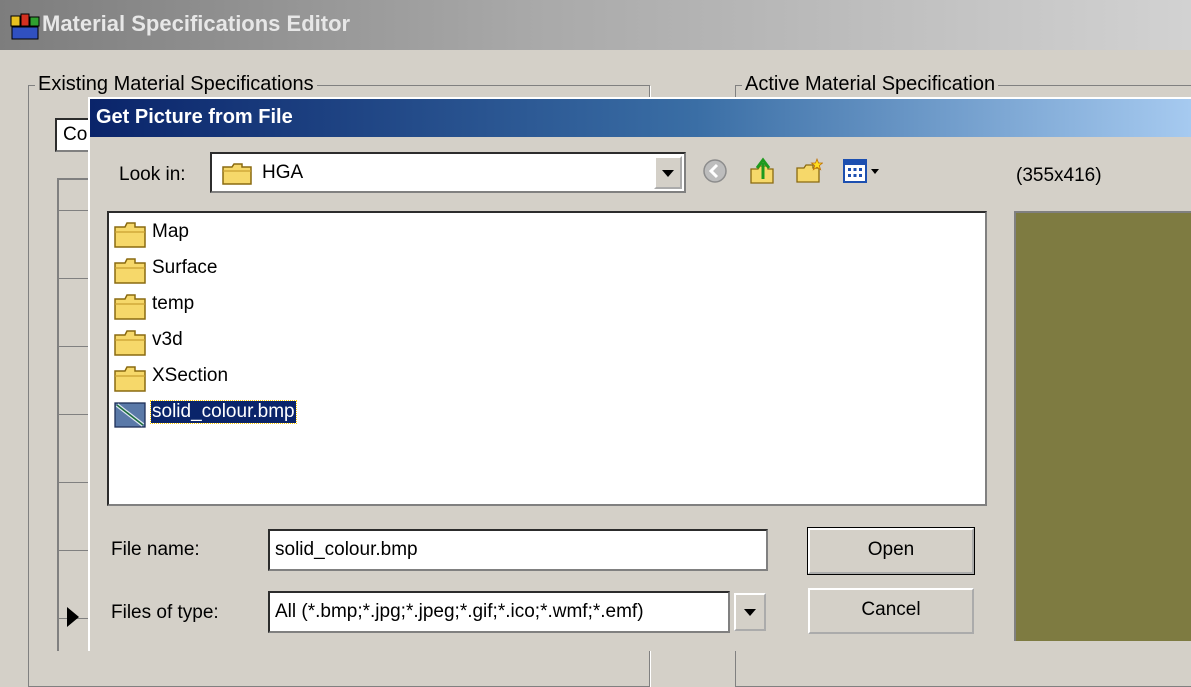 This screenshot has width=1191, height=687. What do you see at coordinates (196, 23) in the screenshot?
I see `parent-window-title: Material Specifications Editor` at bounding box center [196, 23].